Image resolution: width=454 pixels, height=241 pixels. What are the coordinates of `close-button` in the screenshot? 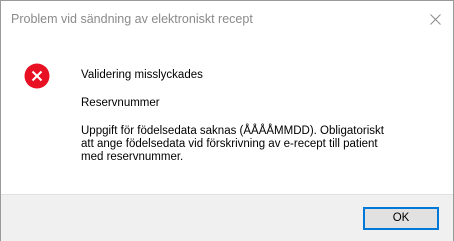 It's located at (436, 18).